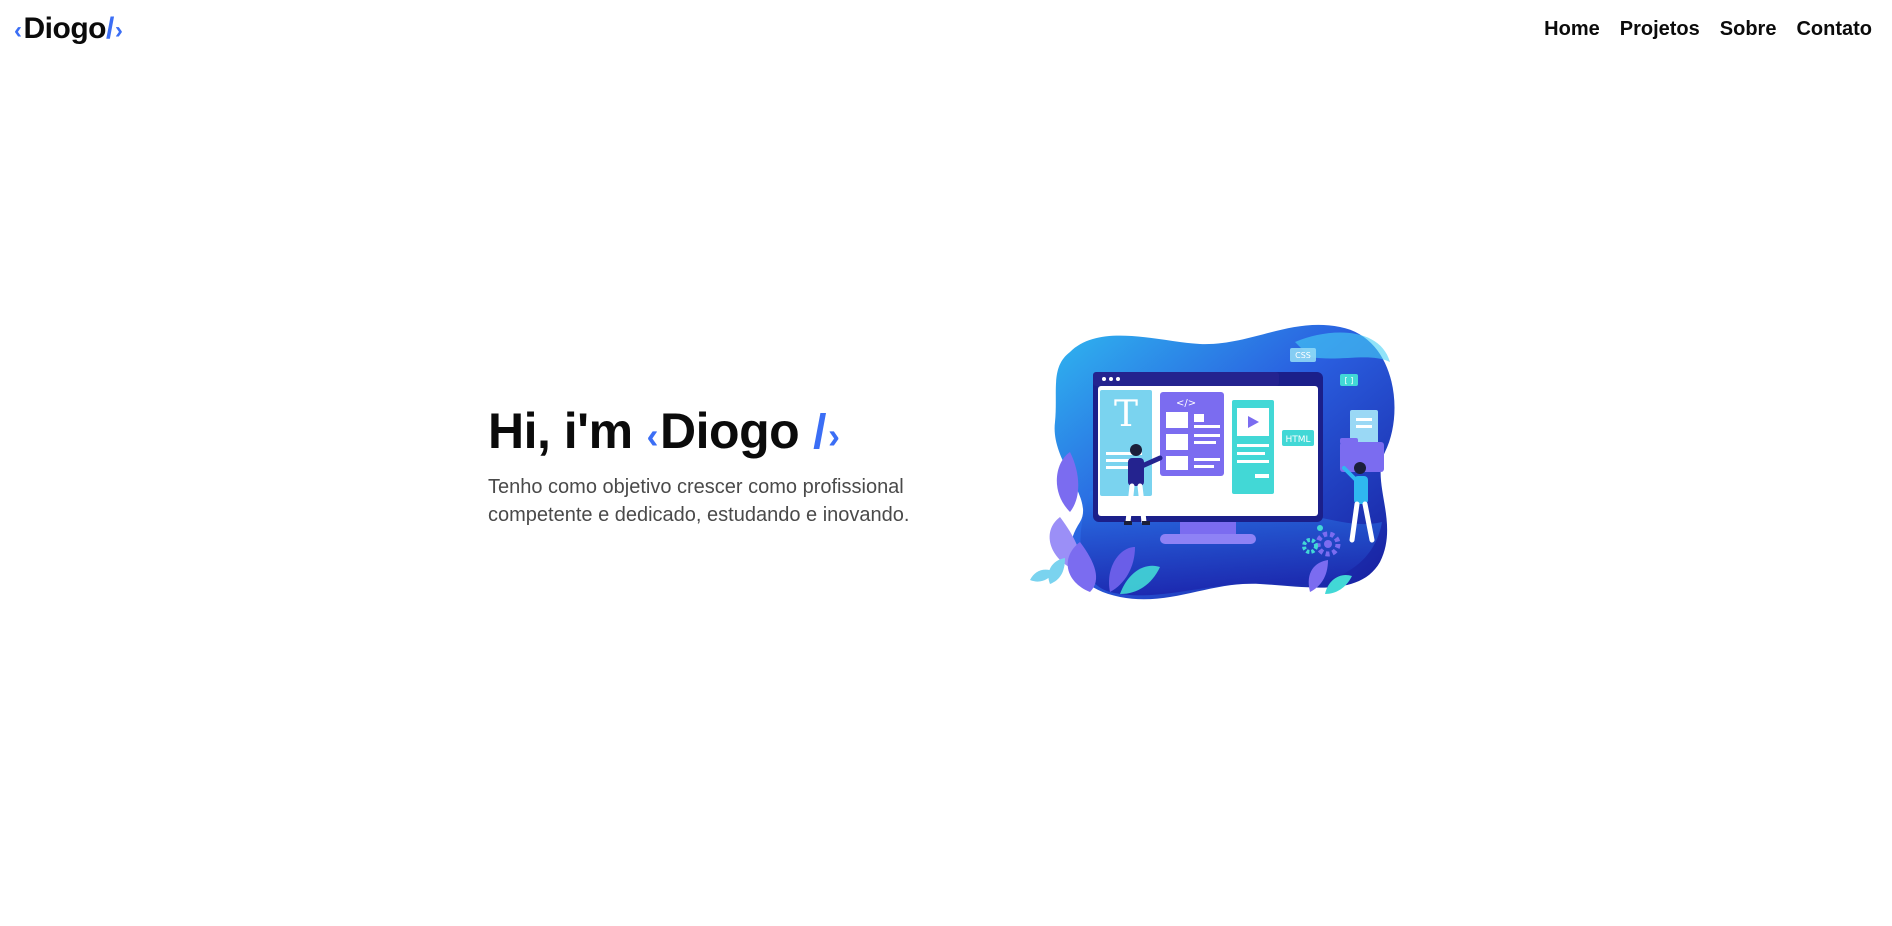  What do you see at coordinates (1834, 29) in the screenshot?
I see `nav-link-contato: Contato` at bounding box center [1834, 29].